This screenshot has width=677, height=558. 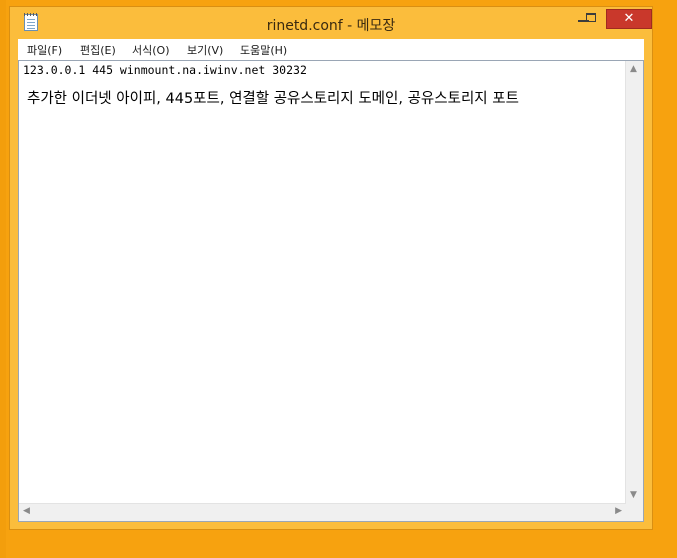 I want to click on horizontal-scrollbar: ◀ ▶, so click(x=322, y=512).